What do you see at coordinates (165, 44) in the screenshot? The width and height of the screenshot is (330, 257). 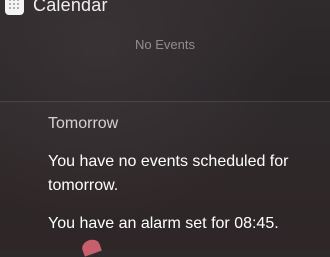 I see `no-events-label: No Events` at bounding box center [165, 44].